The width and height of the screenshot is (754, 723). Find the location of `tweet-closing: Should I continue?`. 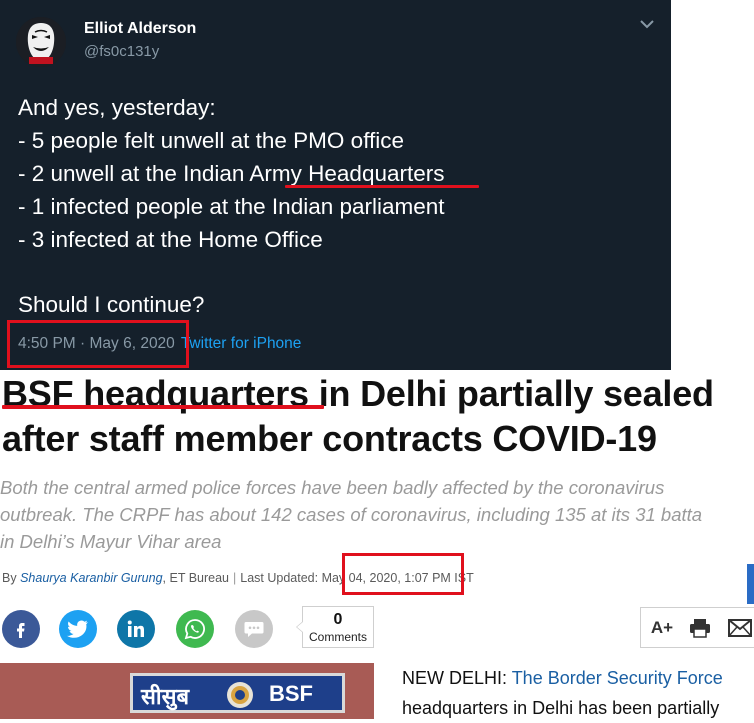

tweet-closing: Should I continue? is located at coordinates (111, 304).